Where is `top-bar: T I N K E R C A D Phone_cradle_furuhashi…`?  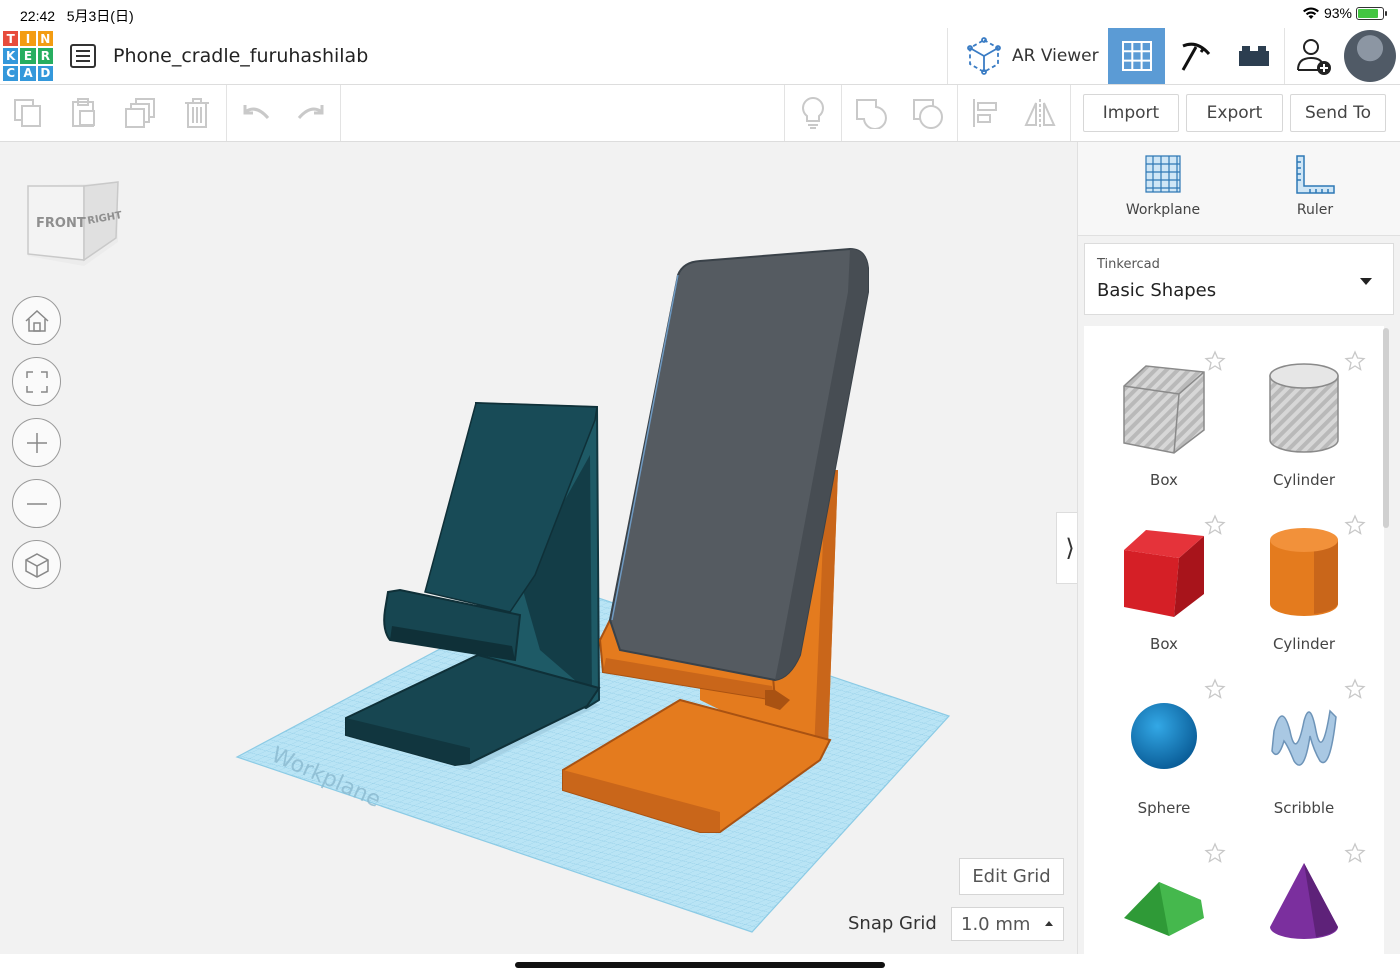 top-bar: T I N K E R C A D Phone_cradle_furuhashi… is located at coordinates (700, 56).